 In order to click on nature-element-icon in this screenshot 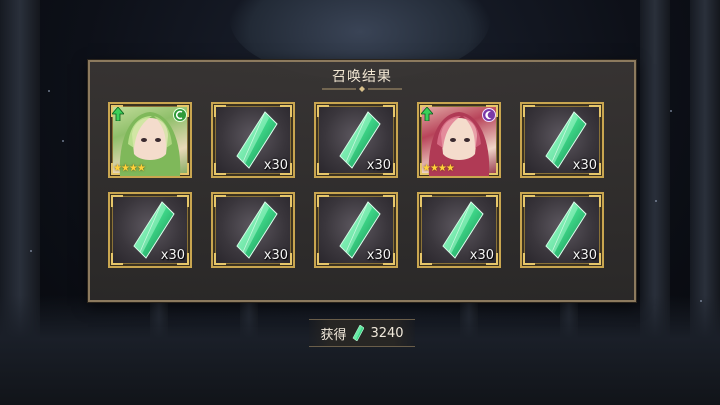, I will do `click(180, 114)`.